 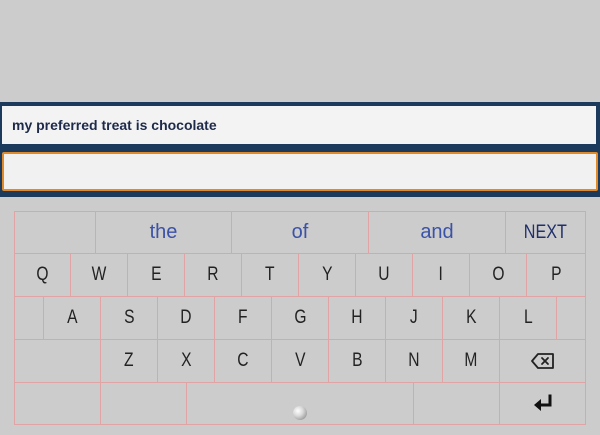 I want to click on key-t: T, so click(x=270, y=275).